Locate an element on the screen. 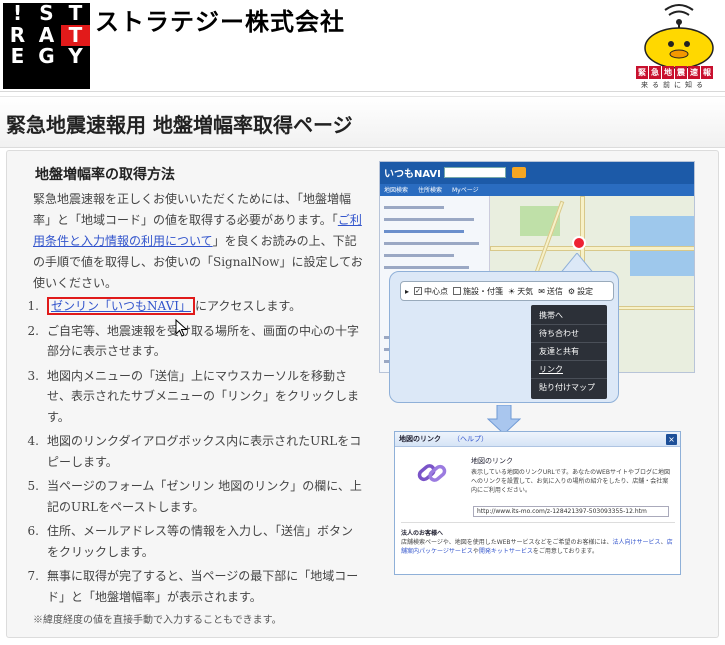  submenu-item-link: リンク is located at coordinates (569, 370).